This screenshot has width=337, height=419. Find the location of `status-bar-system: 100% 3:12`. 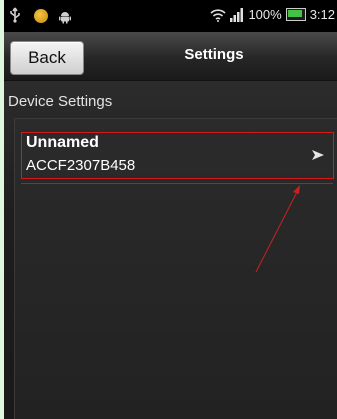

status-bar-system: 100% 3:12 is located at coordinates (272, 14).